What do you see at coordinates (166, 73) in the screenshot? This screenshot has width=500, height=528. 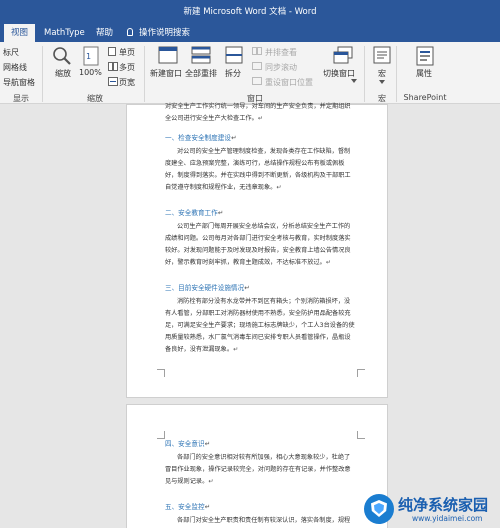 I see `new-window-button: 新建窗口` at bounding box center [166, 73].